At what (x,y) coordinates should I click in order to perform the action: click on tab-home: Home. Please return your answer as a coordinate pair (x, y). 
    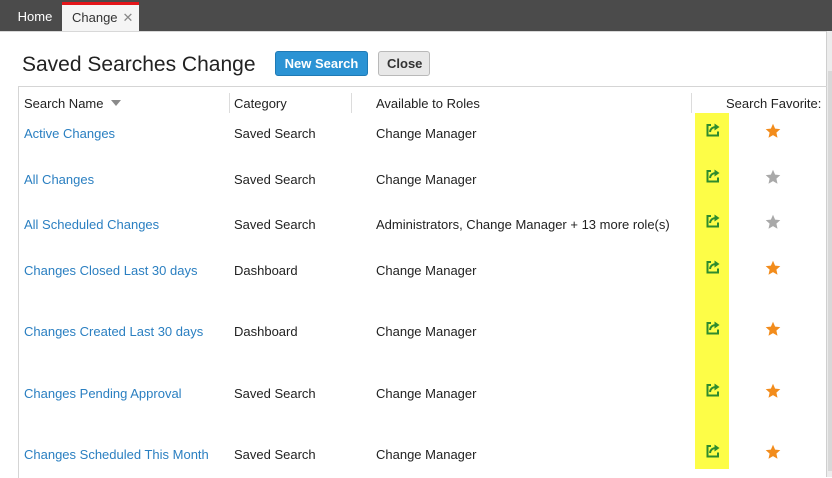
    Looking at the image, I should click on (35, 16).